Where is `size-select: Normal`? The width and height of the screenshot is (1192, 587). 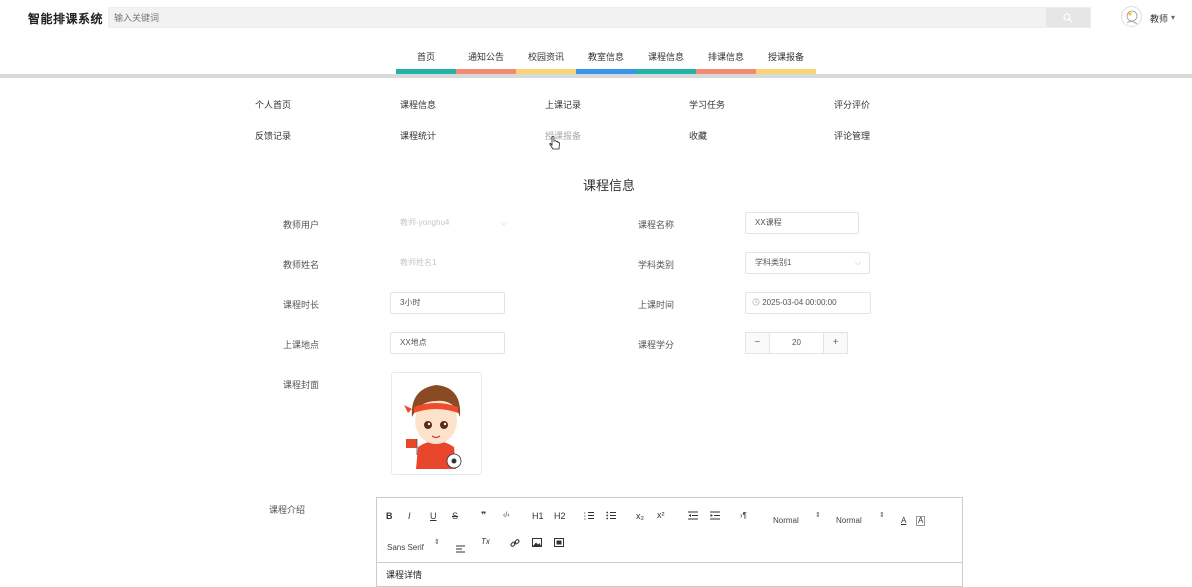
size-select: Normal is located at coordinates (786, 520).